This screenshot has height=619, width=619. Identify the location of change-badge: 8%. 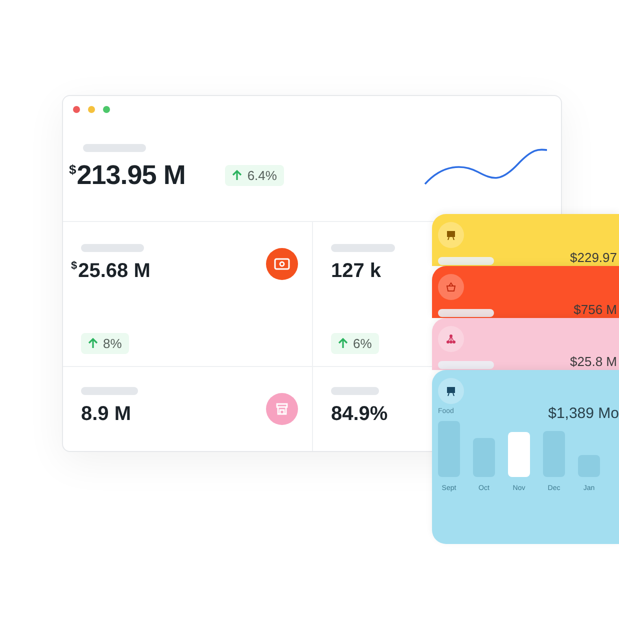
(105, 343).